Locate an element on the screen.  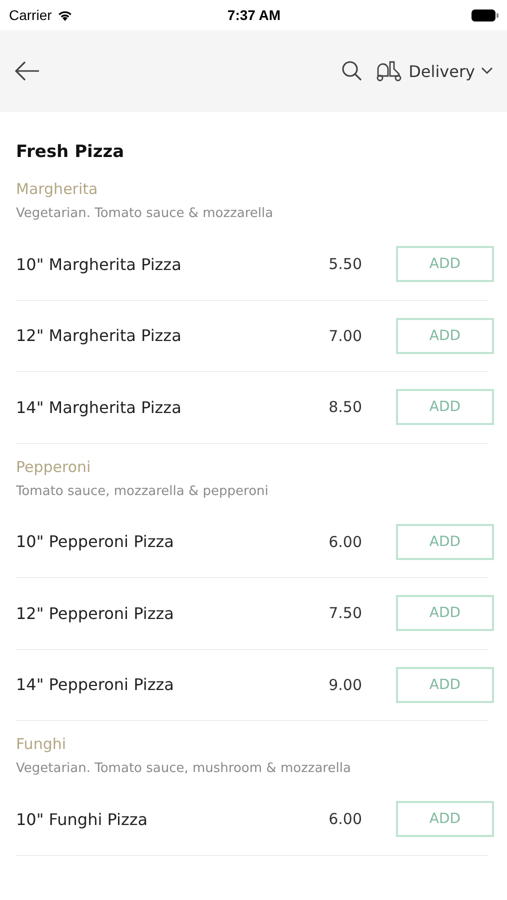
item-name: 10" Pepperoni Pizza is located at coordinates (95, 542).